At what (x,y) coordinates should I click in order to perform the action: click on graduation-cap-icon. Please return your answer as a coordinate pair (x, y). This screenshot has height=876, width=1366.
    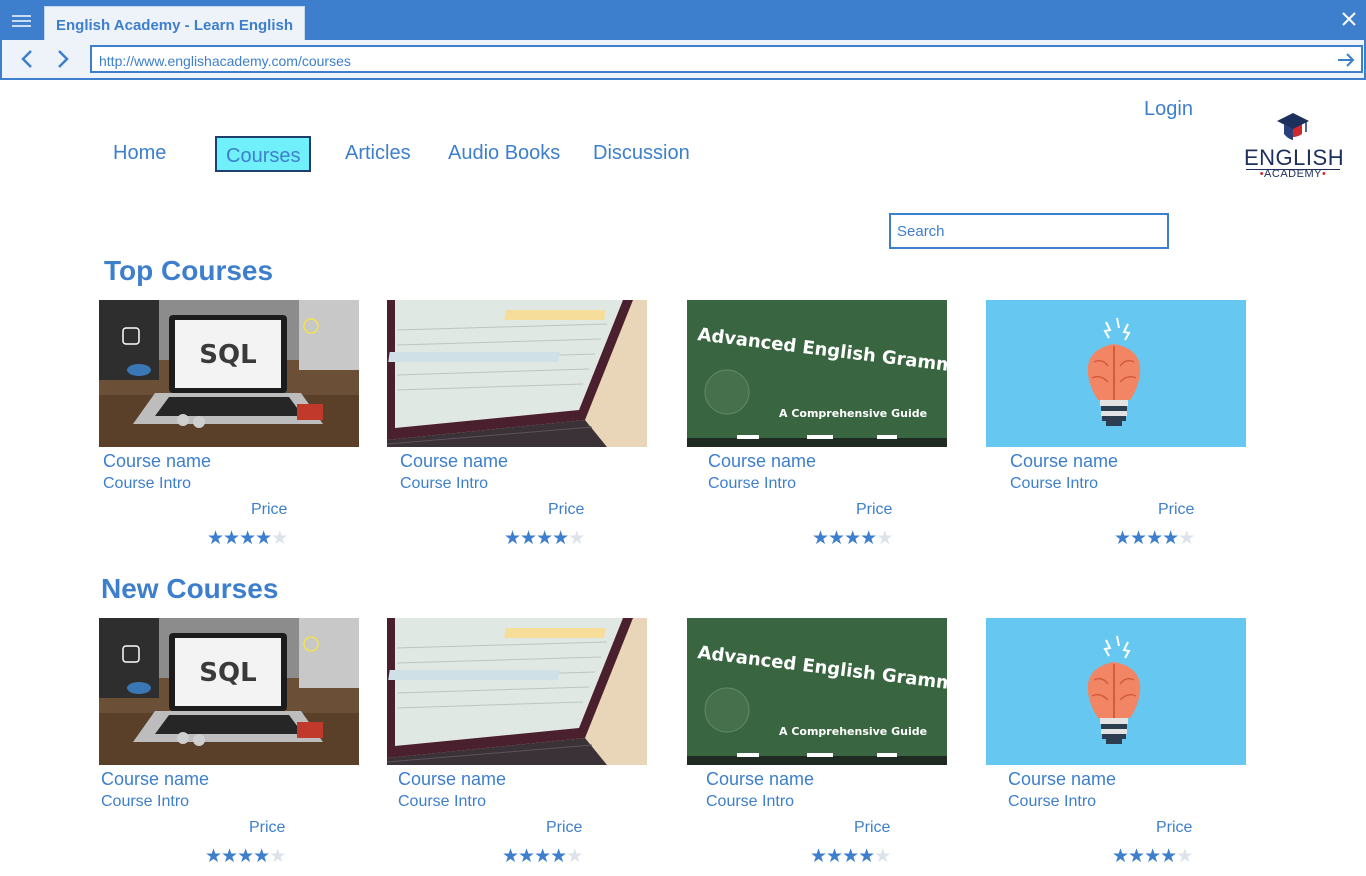
    Looking at the image, I should click on (1293, 126).